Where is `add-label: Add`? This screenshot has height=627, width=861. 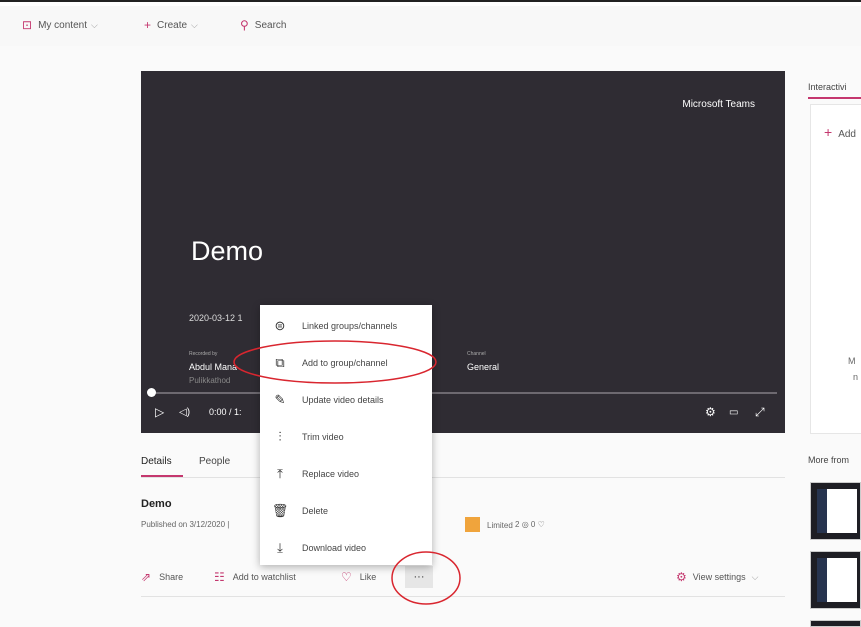
add-label: Add is located at coordinates (847, 134).